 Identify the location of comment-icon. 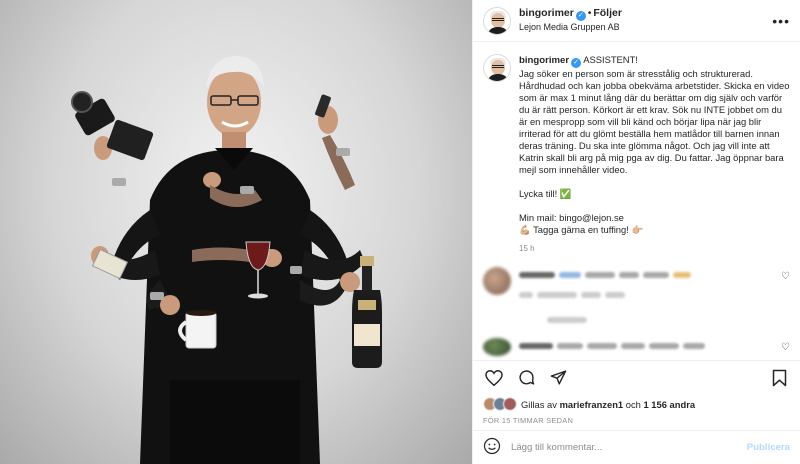
(526, 378).